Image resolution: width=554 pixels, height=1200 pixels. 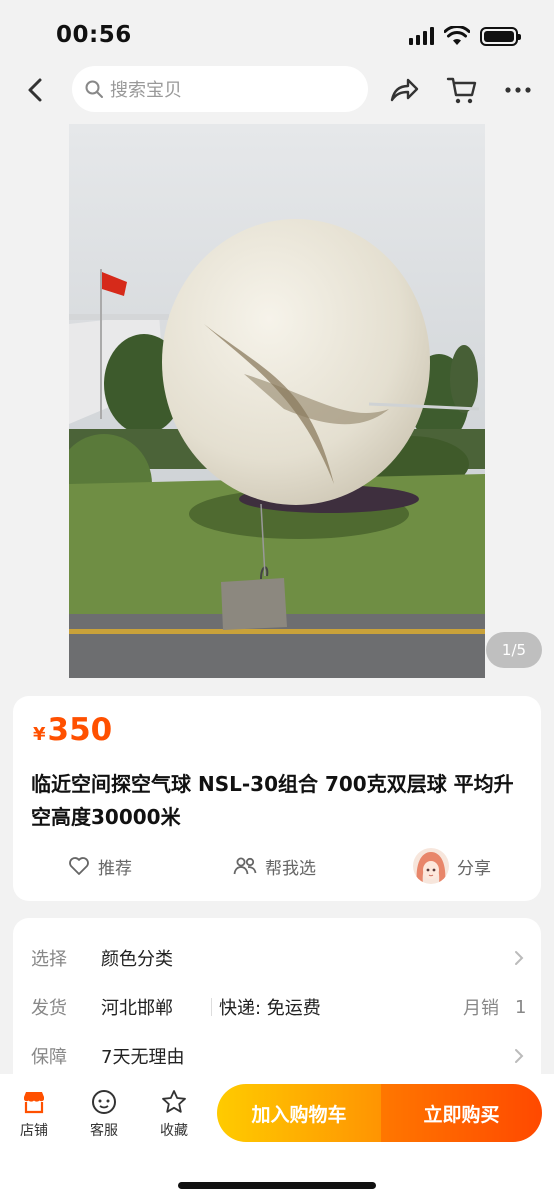 I want to click on action-row: 推荐 帮我选 分享, so click(x=277, y=866).